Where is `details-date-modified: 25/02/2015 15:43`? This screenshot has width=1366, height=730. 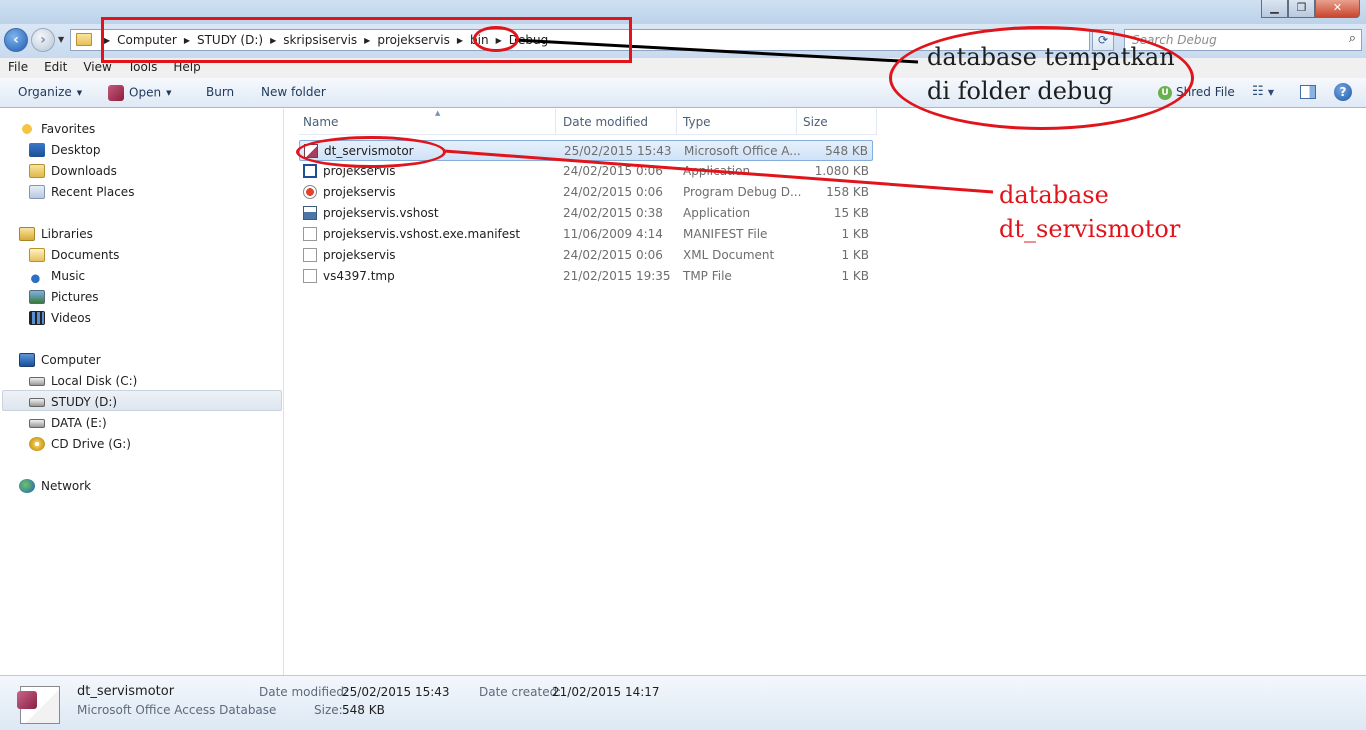 details-date-modified: 25/02/2015 15:43 is located at coordinates (396, 692).